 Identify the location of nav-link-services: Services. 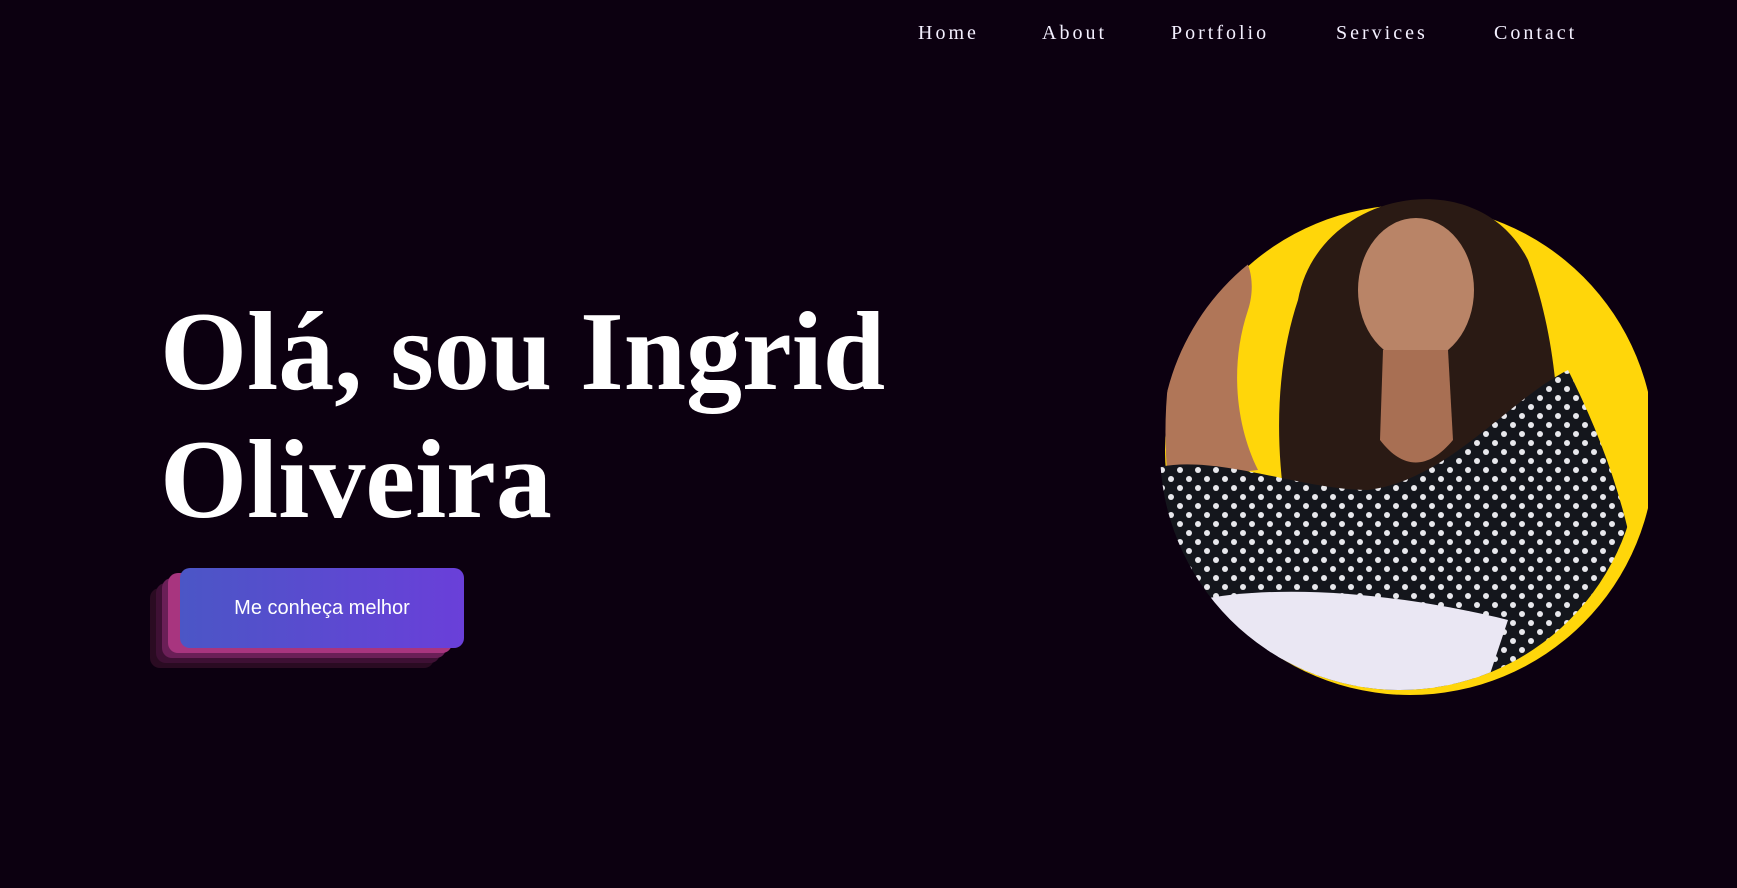
(1382, 33).